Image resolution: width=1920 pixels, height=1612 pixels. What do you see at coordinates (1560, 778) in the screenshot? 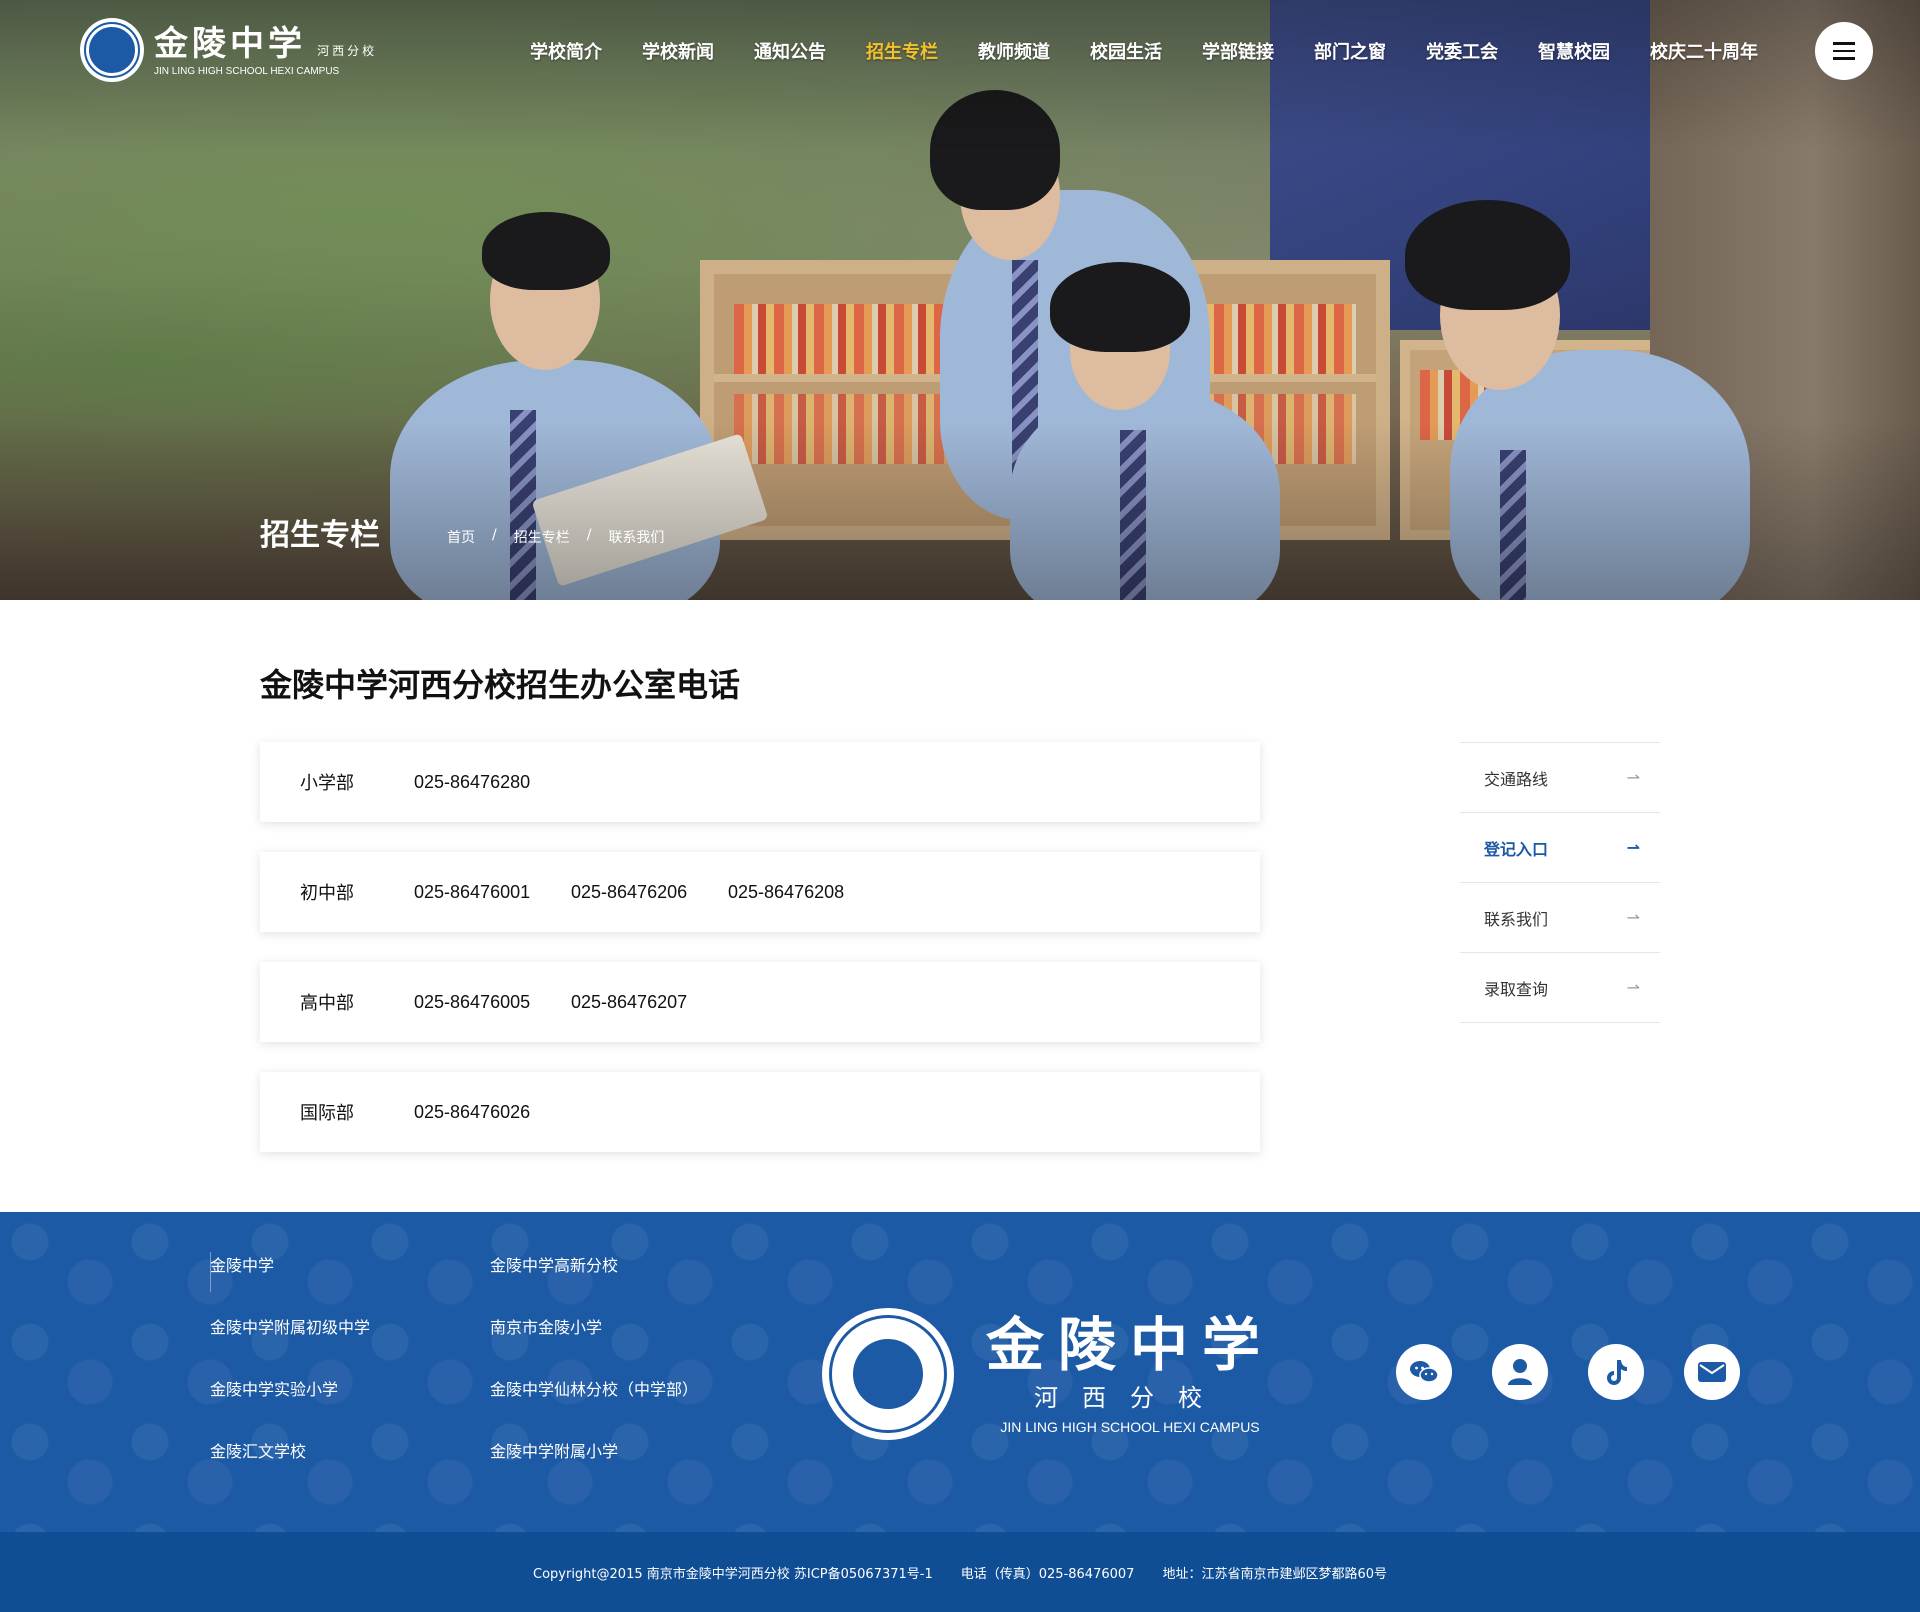
I see `sidebar-item-traffic: 交通路线 ⇀` at bounding box center [1560, 778].